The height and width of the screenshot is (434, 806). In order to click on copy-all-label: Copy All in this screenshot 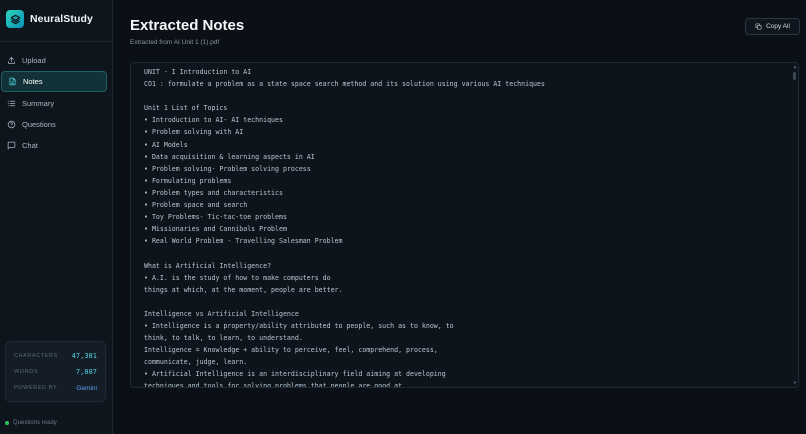, I will do `click(778, 26)`.